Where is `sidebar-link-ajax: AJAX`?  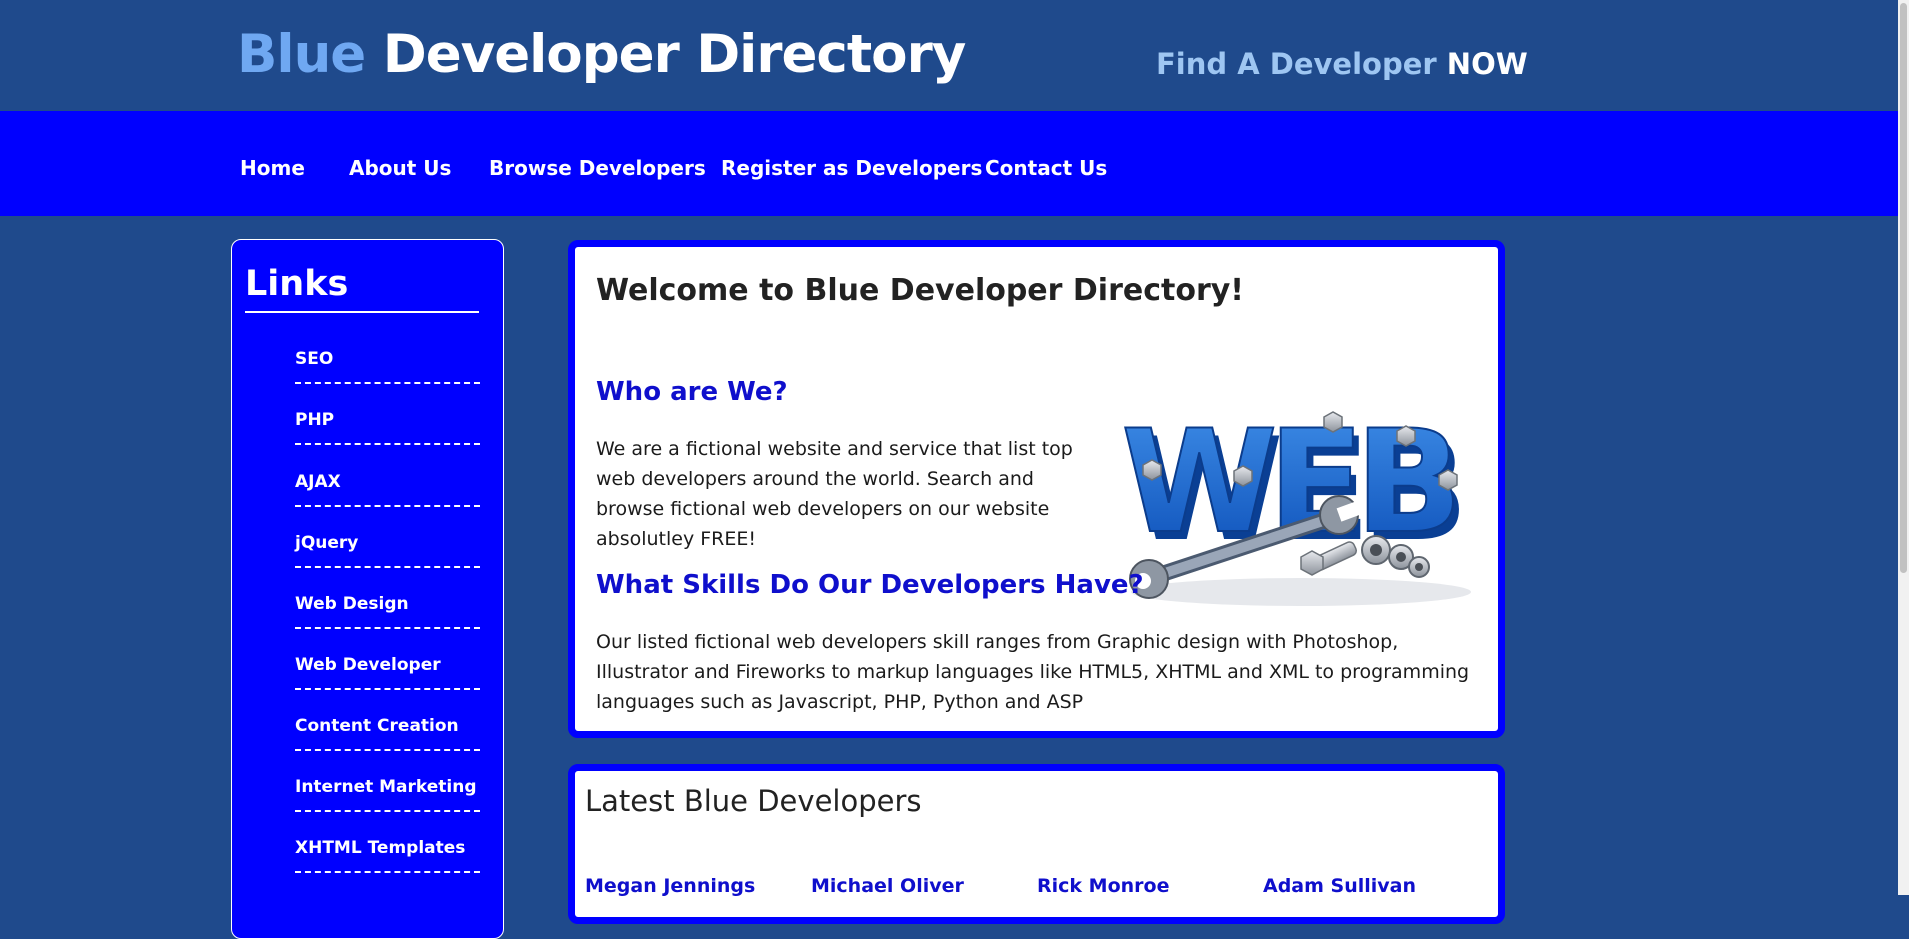
sidebar-link-ajax: AJAX is located at coordinates (387, 489).